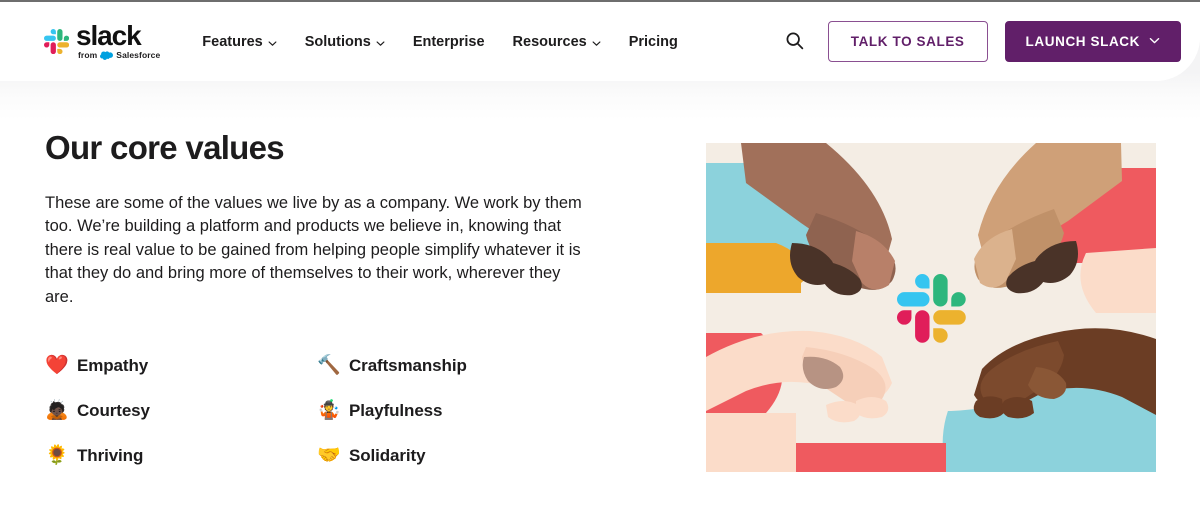 The height and width of the screenshot is (531, 1200). What do you see at coordinates (57, 410) in the screenshot?
I see `bowing-person-icon: 🙇🏿` at bounding box center [57, 410].